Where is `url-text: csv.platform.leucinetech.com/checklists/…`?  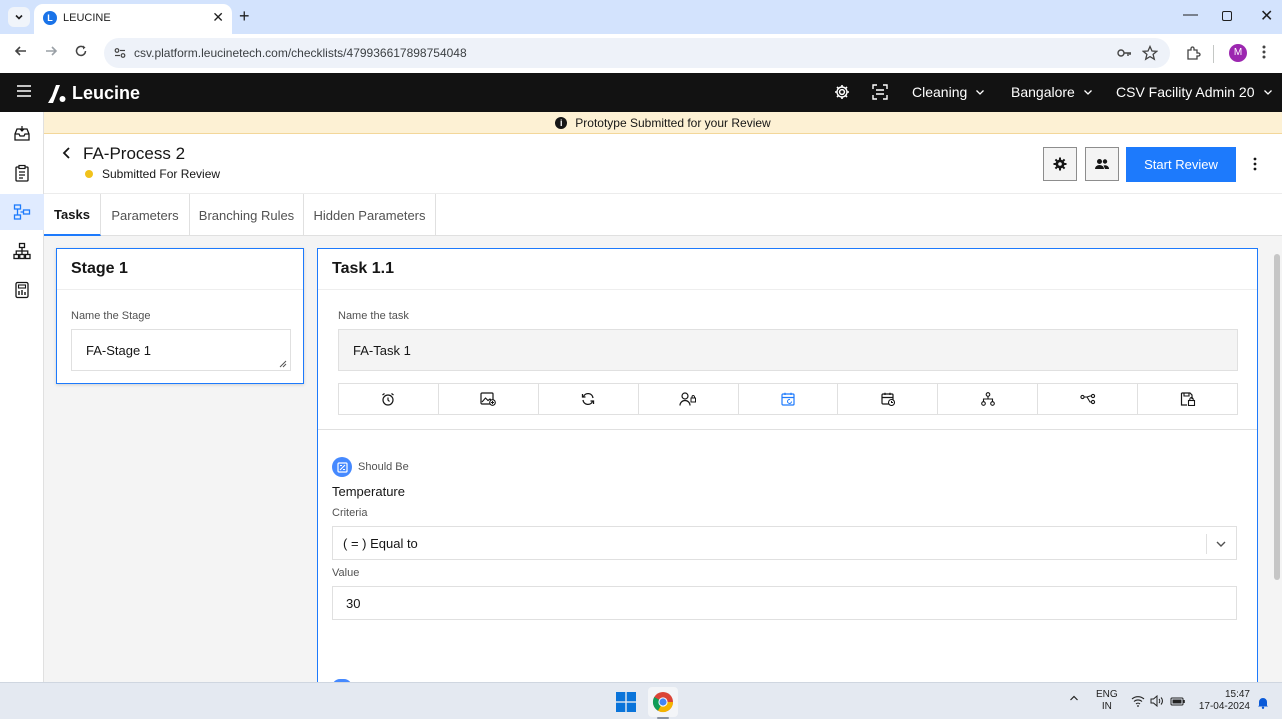
url-text: csv.platform.leucinetech.com/checklists/… is located at coordinates (300, 53).